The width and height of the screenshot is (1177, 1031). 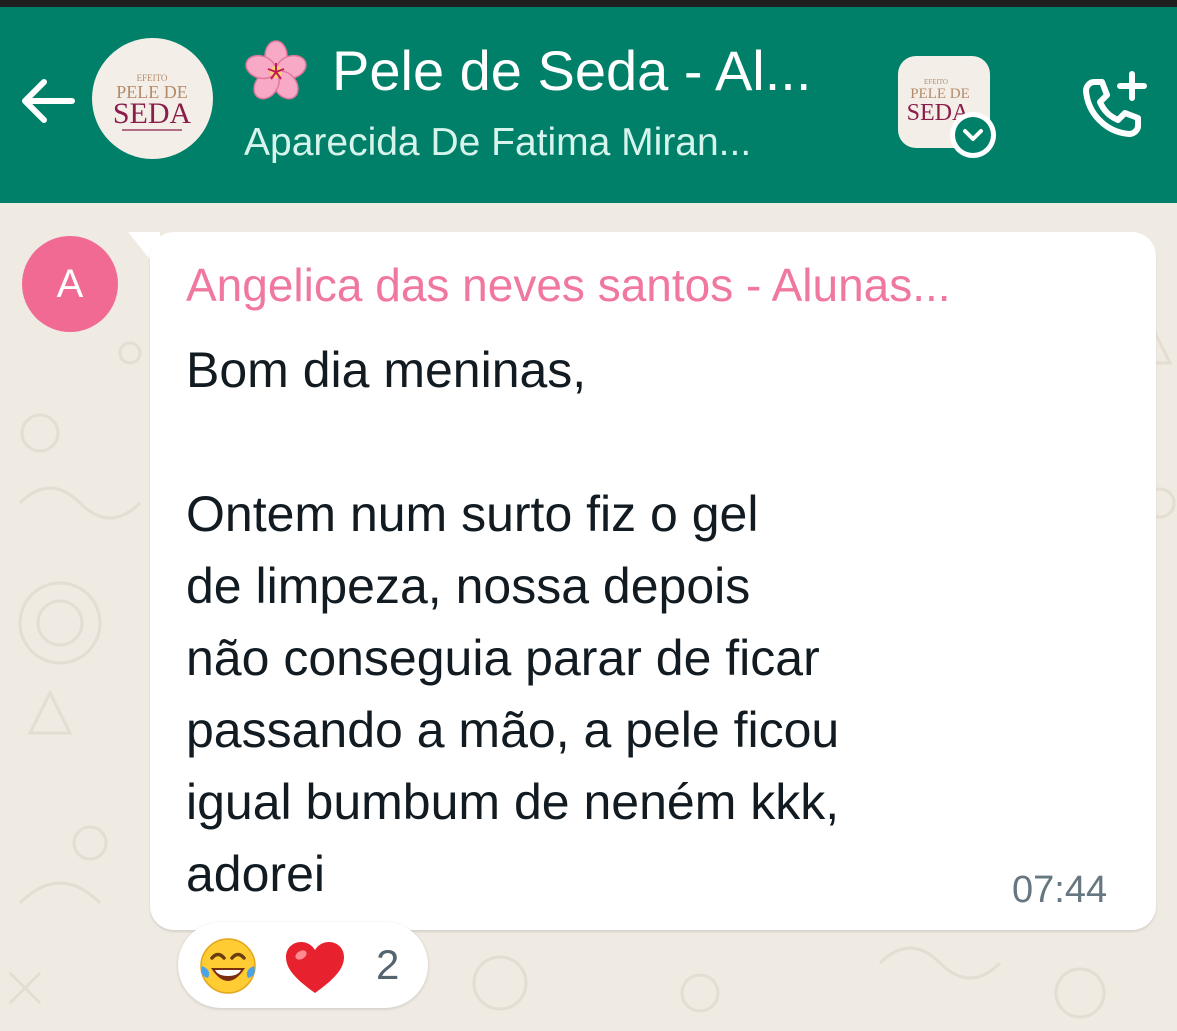 I want to click on community-badge, so click(x=973, y=135).